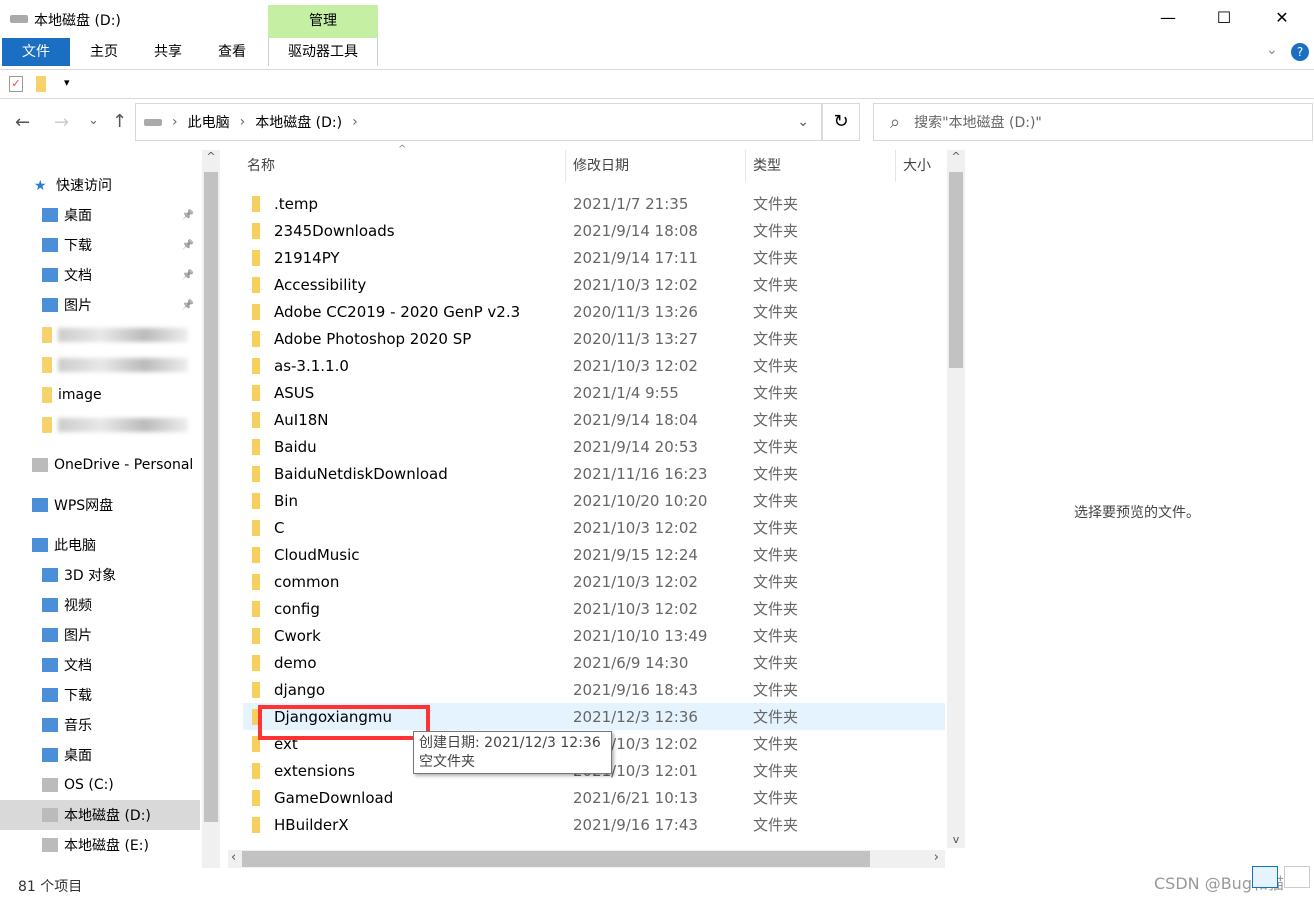 The width and height of the screenshot is (1314, 900). Describe the element at coordinates (50, 305) in the screenshot. I see `pictures-icon` at that location.